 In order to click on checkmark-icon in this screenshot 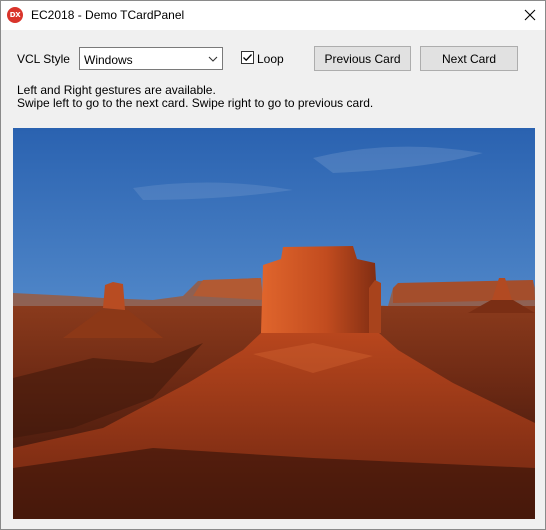, I will do `click(247, 58)`.